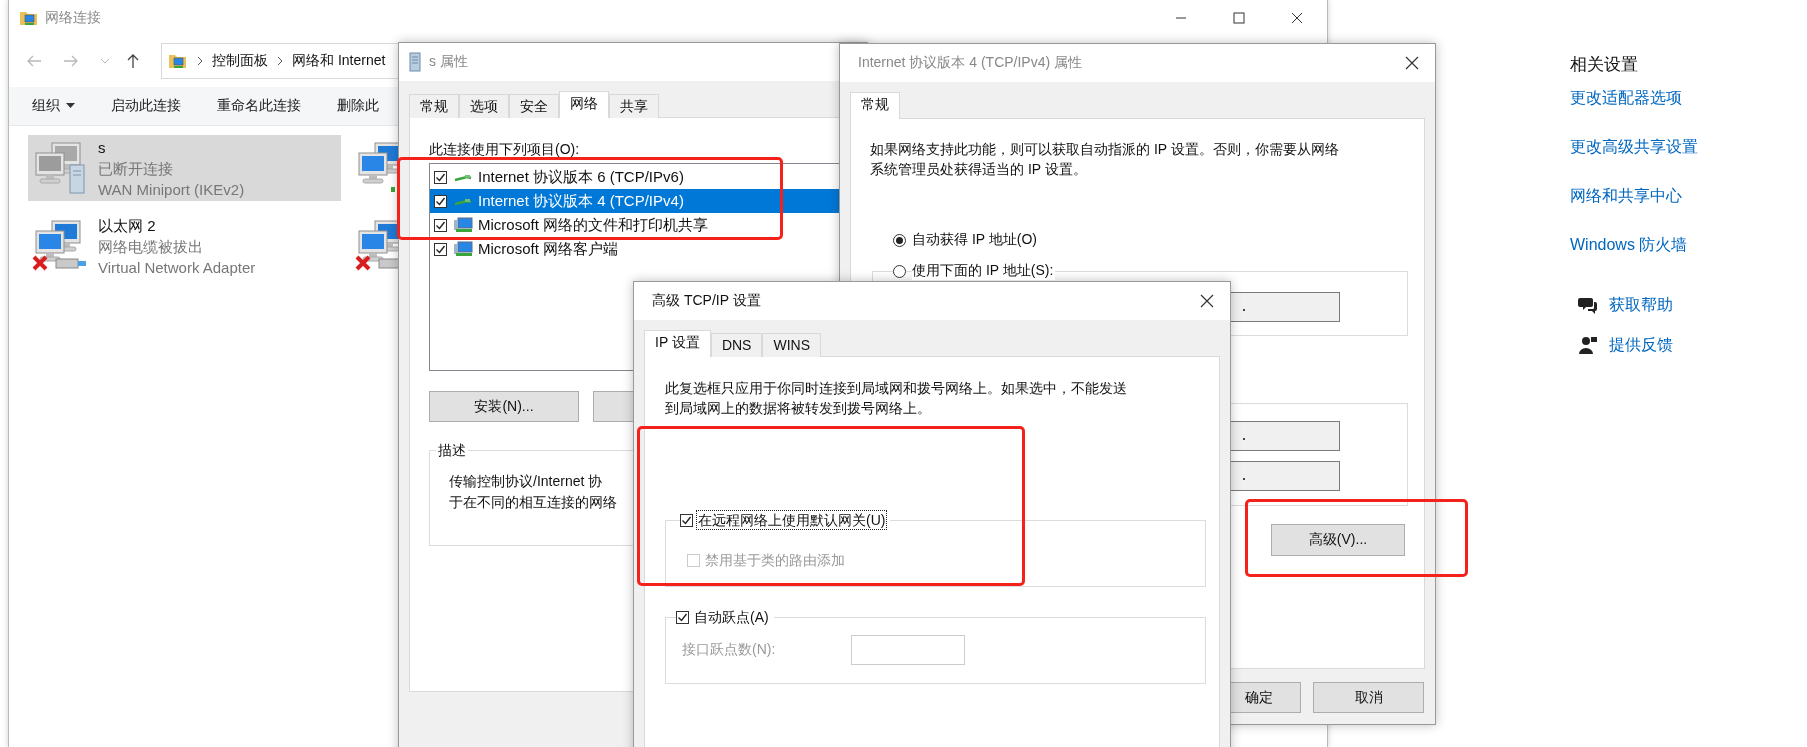 The height and width of the screenshot is (747, 1807). I want to click on tab: 共享, so click(634, 106).